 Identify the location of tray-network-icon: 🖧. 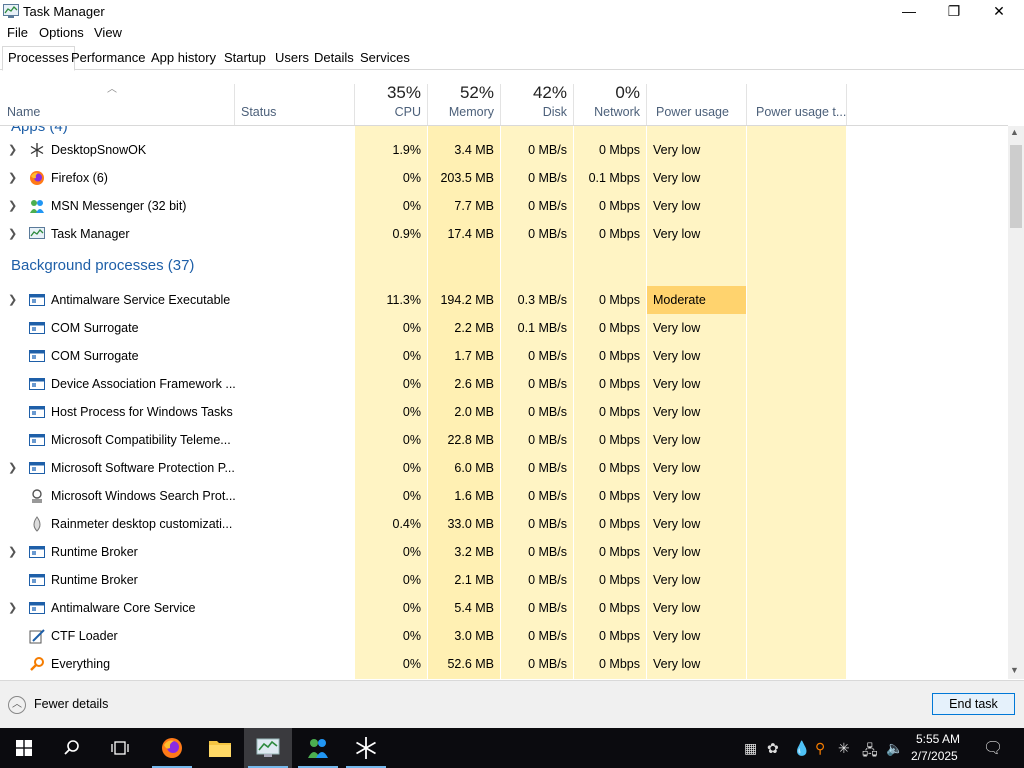
(870, 752).